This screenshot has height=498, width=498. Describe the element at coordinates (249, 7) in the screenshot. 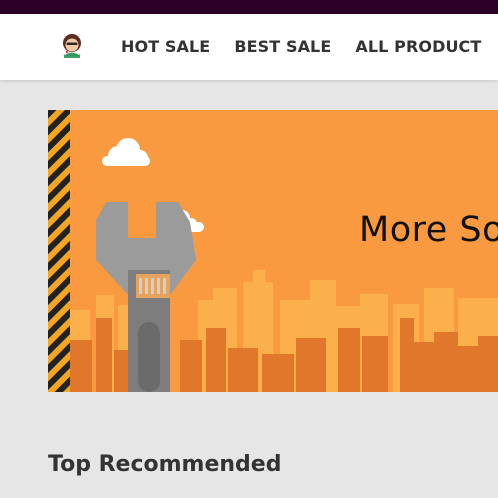

I see `top-accent-bar` at that location.